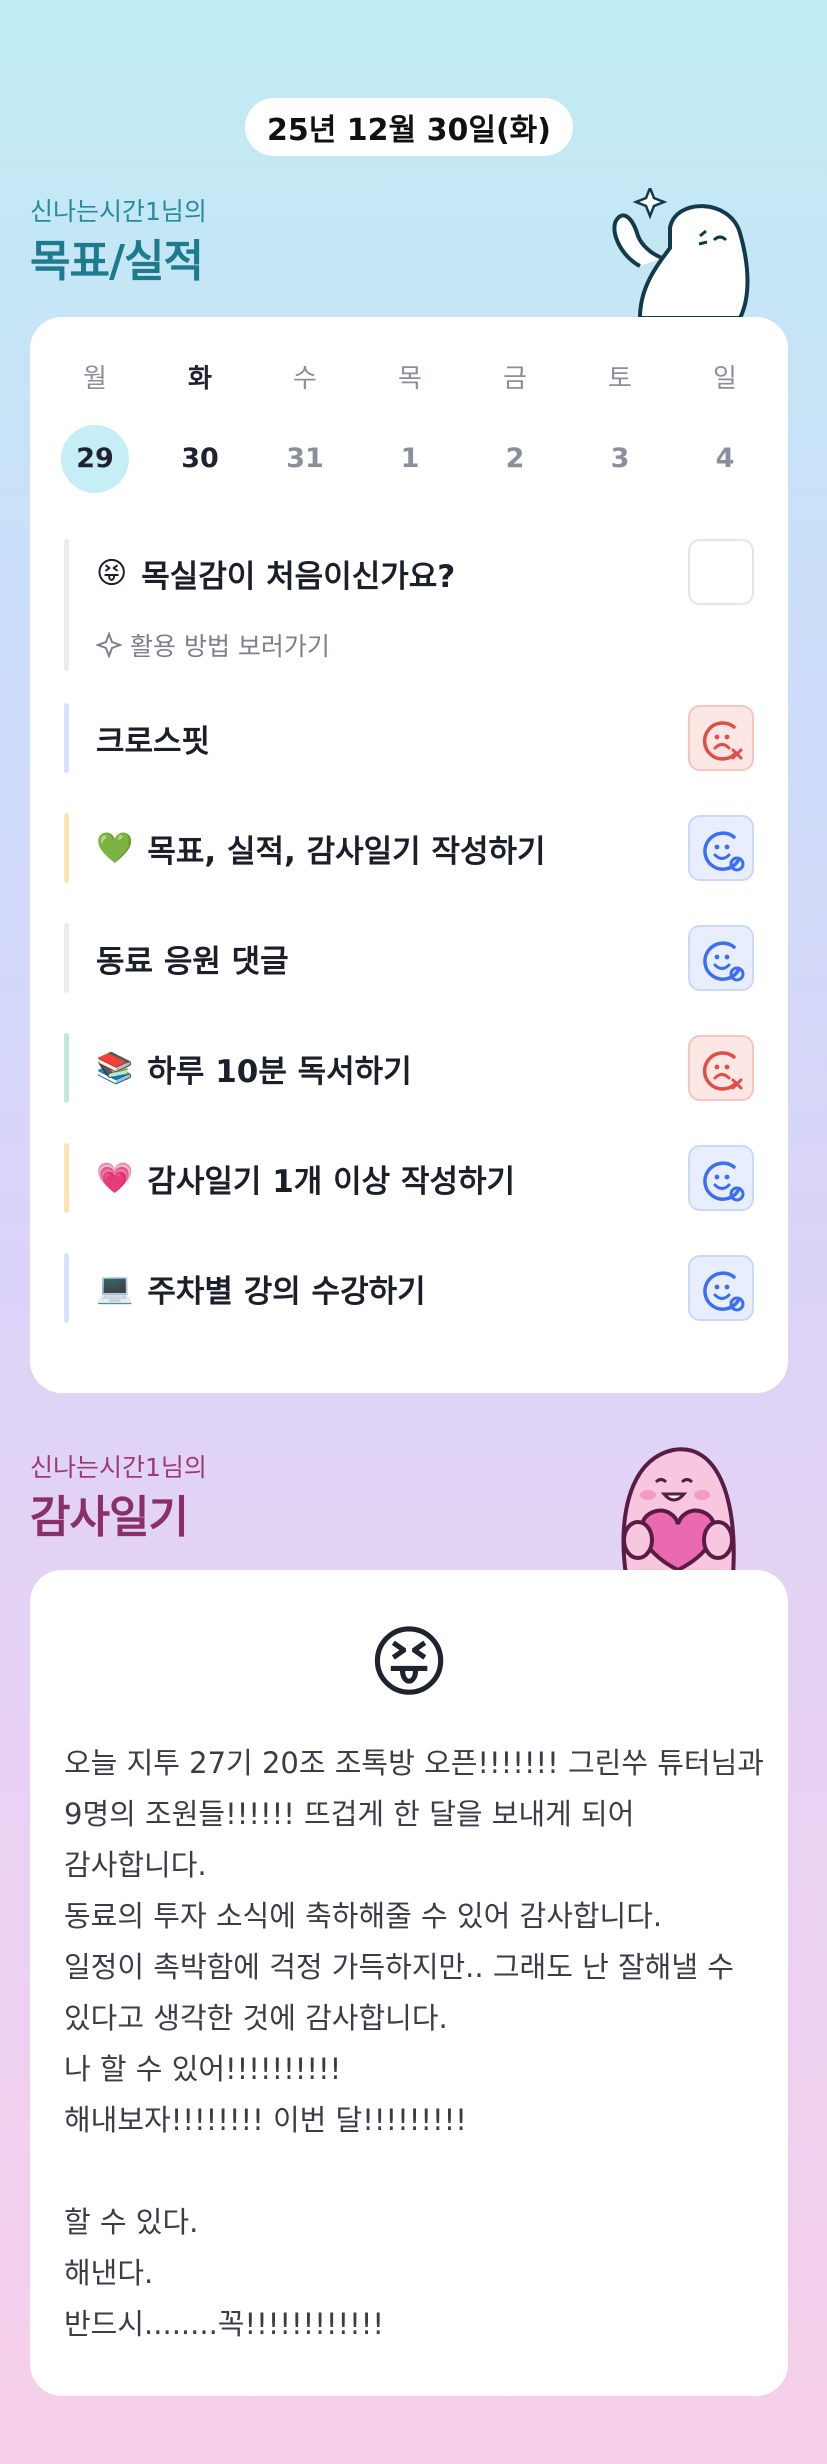 Image resolution: width=827 pixels, height=2464 pixels. I want to click on day-column: 일4, so click(725, 426).